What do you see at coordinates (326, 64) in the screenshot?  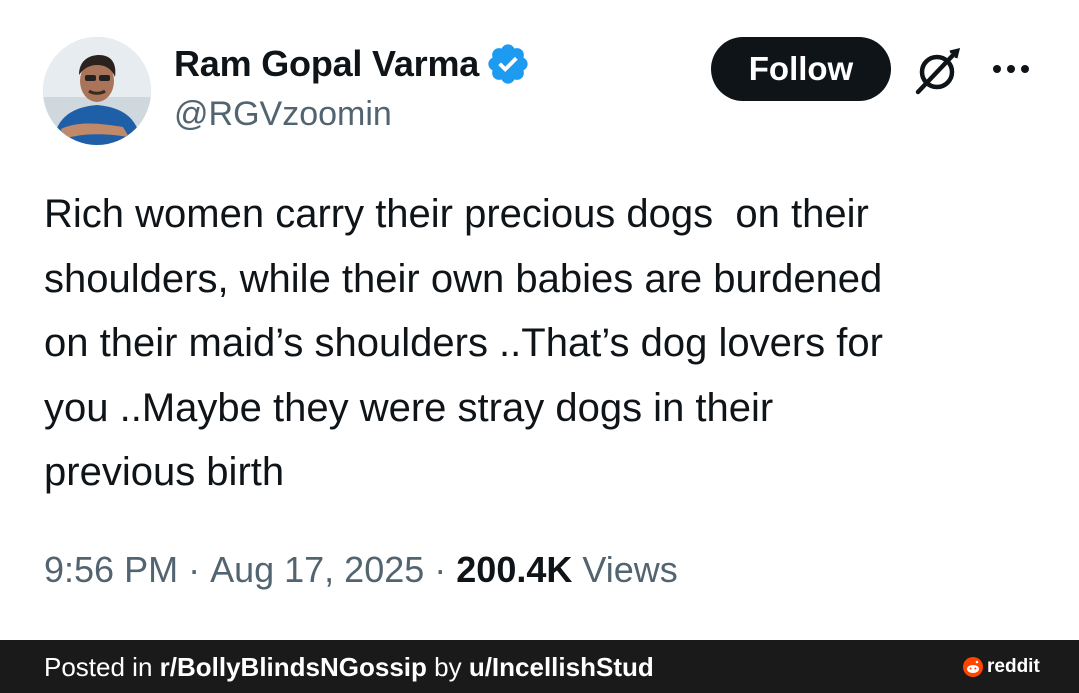 I see `display-name: Ram Gopal Varma` at bounding box center [326, 64].